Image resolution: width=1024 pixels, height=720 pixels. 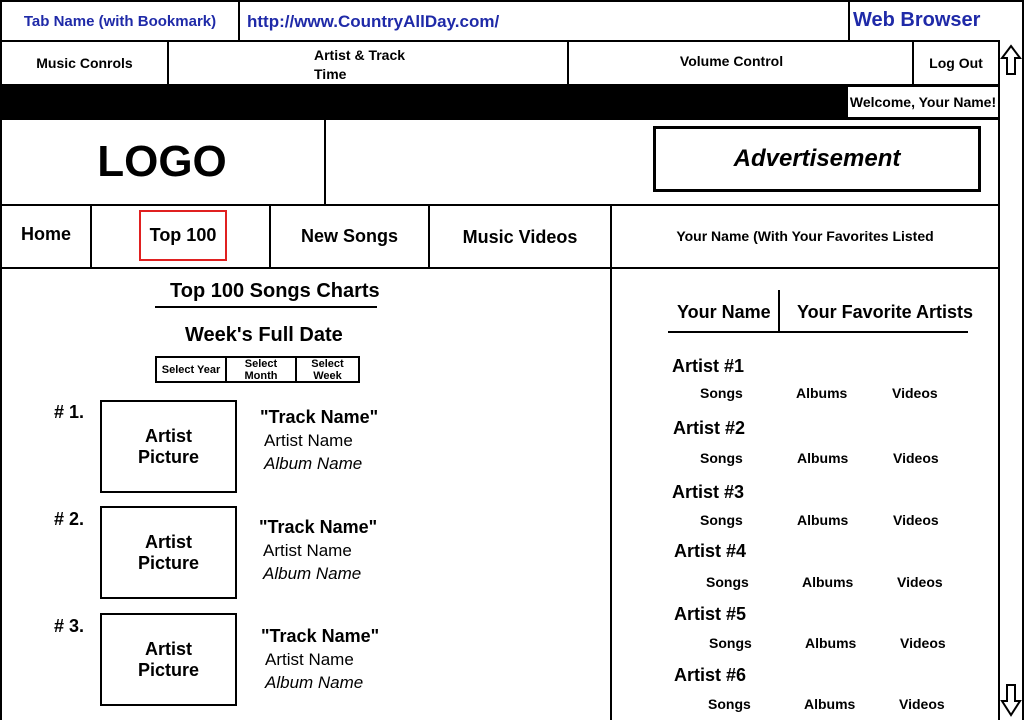 What do you see at coordinates (917, 20) in the screenshot?
I see `browser-title: Web Browser` at bounding box center [917, 20].